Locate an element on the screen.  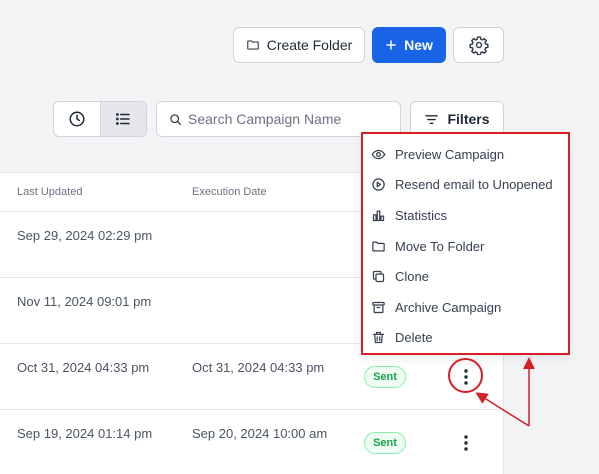
bar-chart-icon is located at coordinates (378, 216).